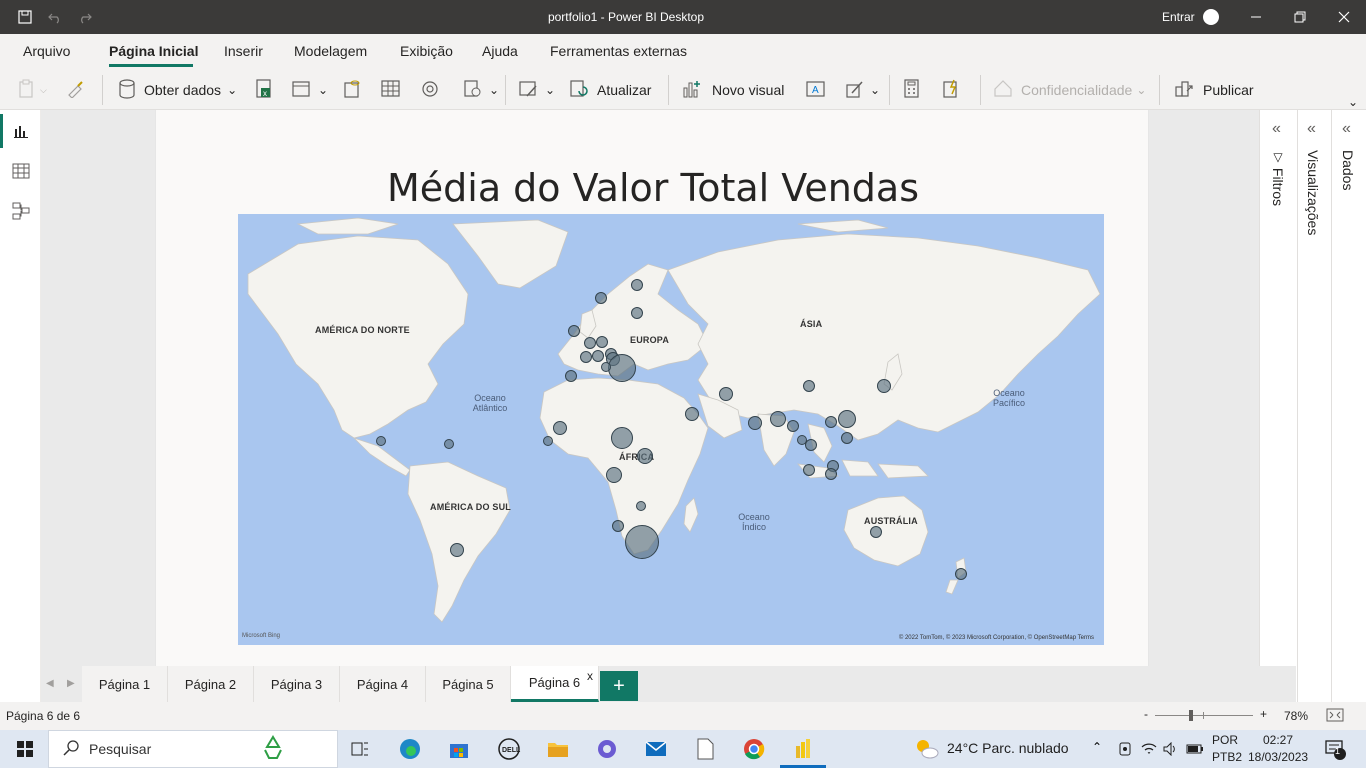 Image resolution: width=1366 pixels, height=768 pixels. What do you see at coordinates (1069, 90) in the screenshot?
I see `sensitivity-button: Confidencialidade ⌄` at bounding box center [1069, 90].